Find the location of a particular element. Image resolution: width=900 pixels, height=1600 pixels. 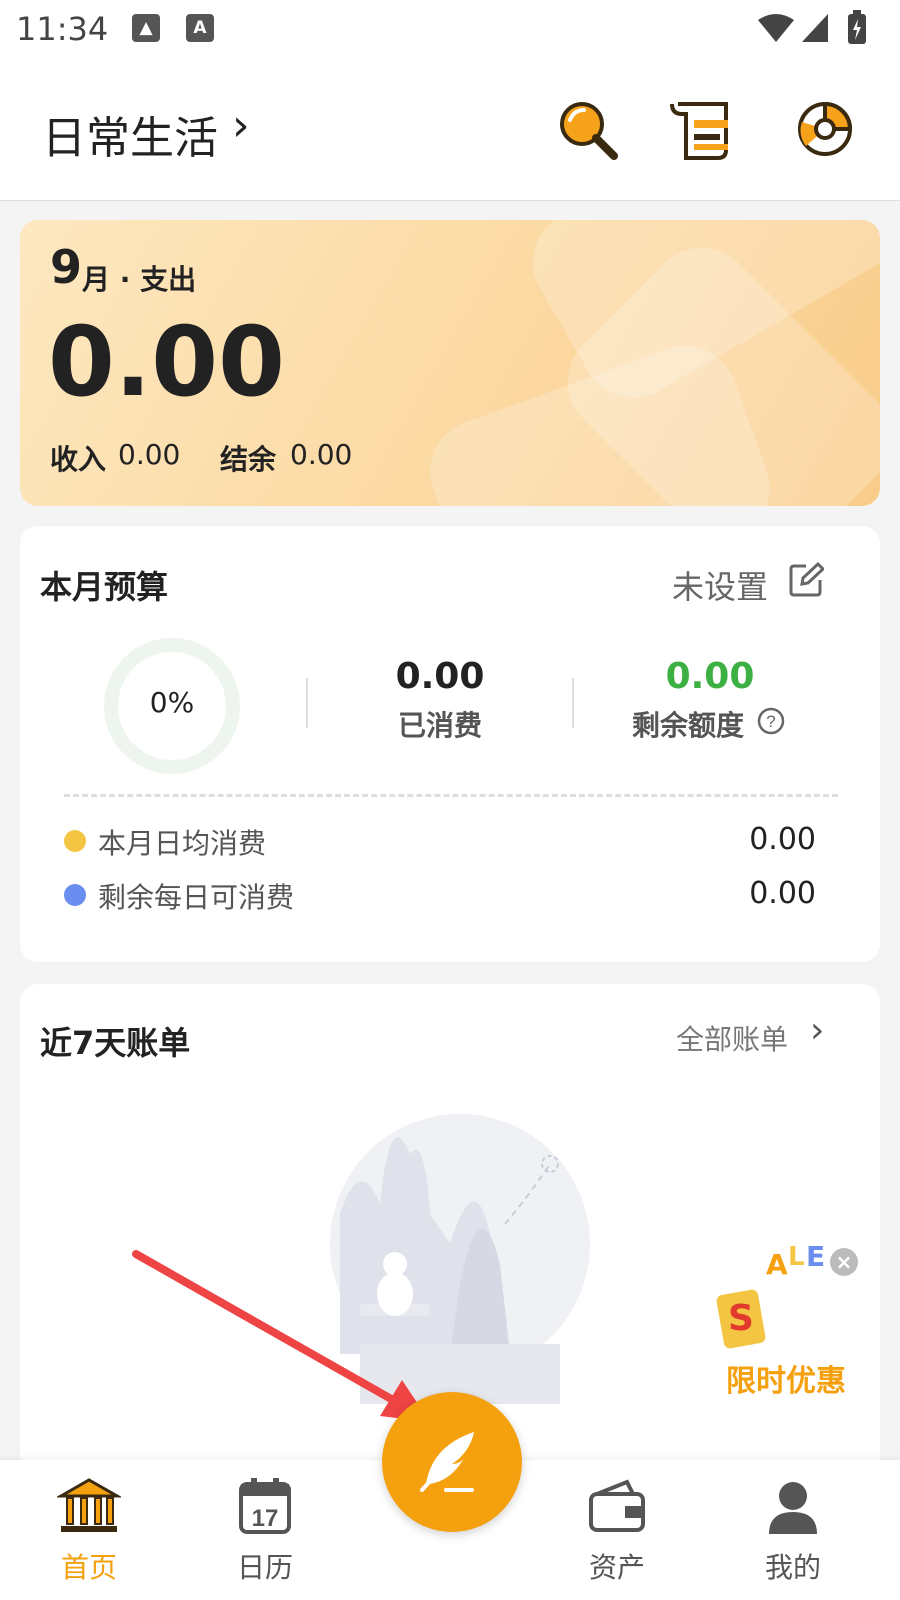

add-record-button is located at coordinates (452, 1462).